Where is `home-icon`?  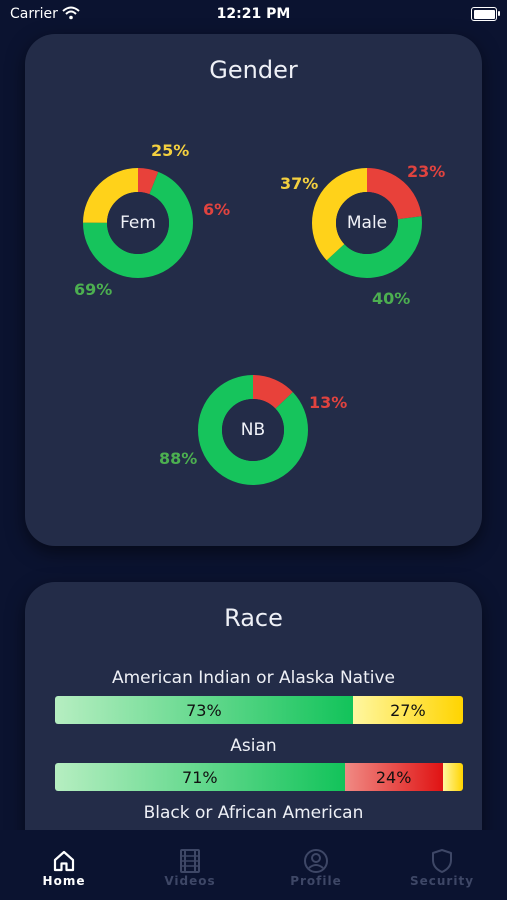
home-icon is located at coordinates (64, 861).